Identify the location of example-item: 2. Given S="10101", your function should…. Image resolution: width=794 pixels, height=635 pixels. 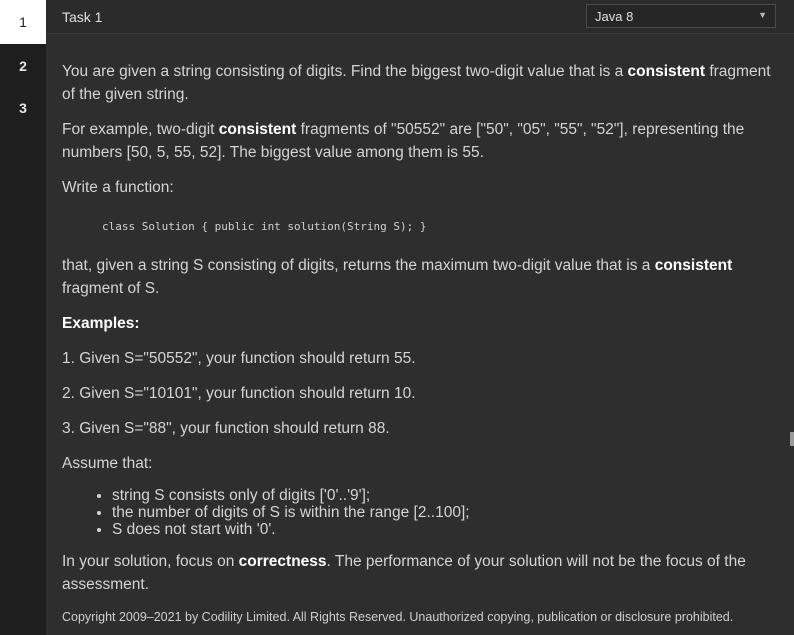
(239, 393).